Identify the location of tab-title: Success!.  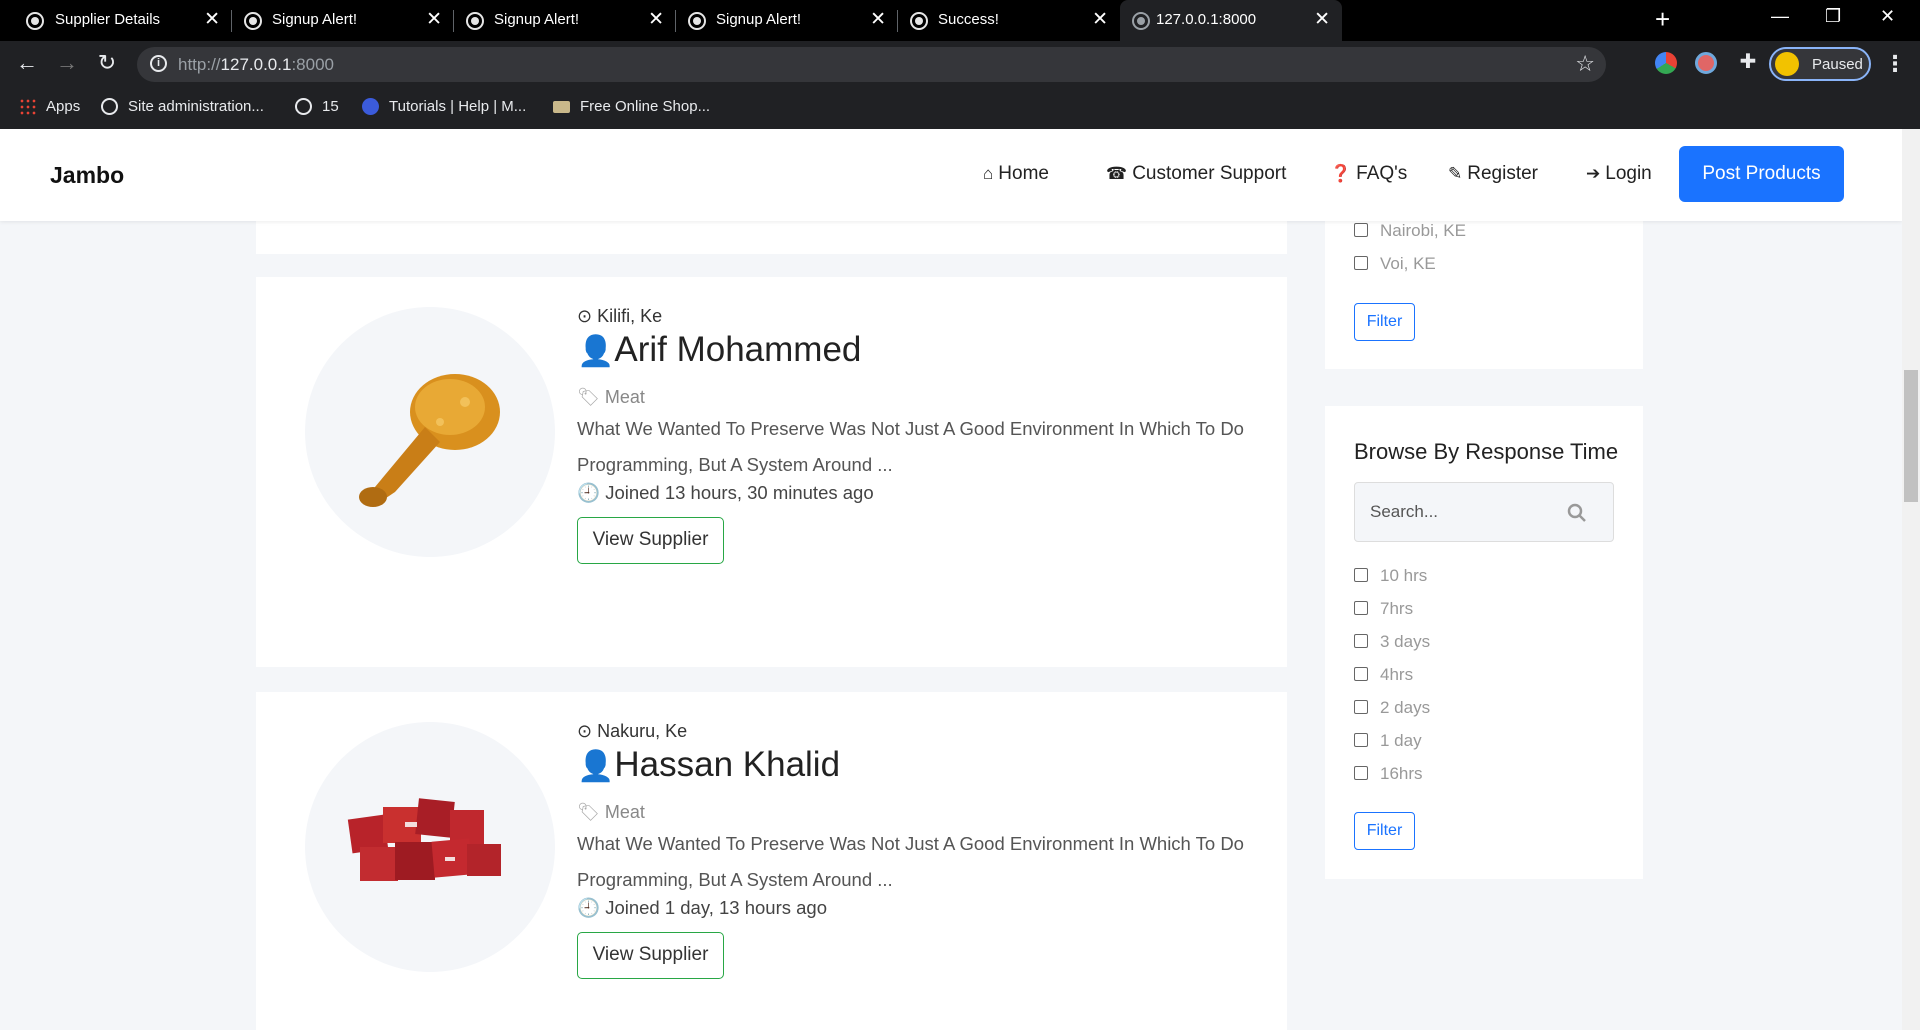
(968, 19).